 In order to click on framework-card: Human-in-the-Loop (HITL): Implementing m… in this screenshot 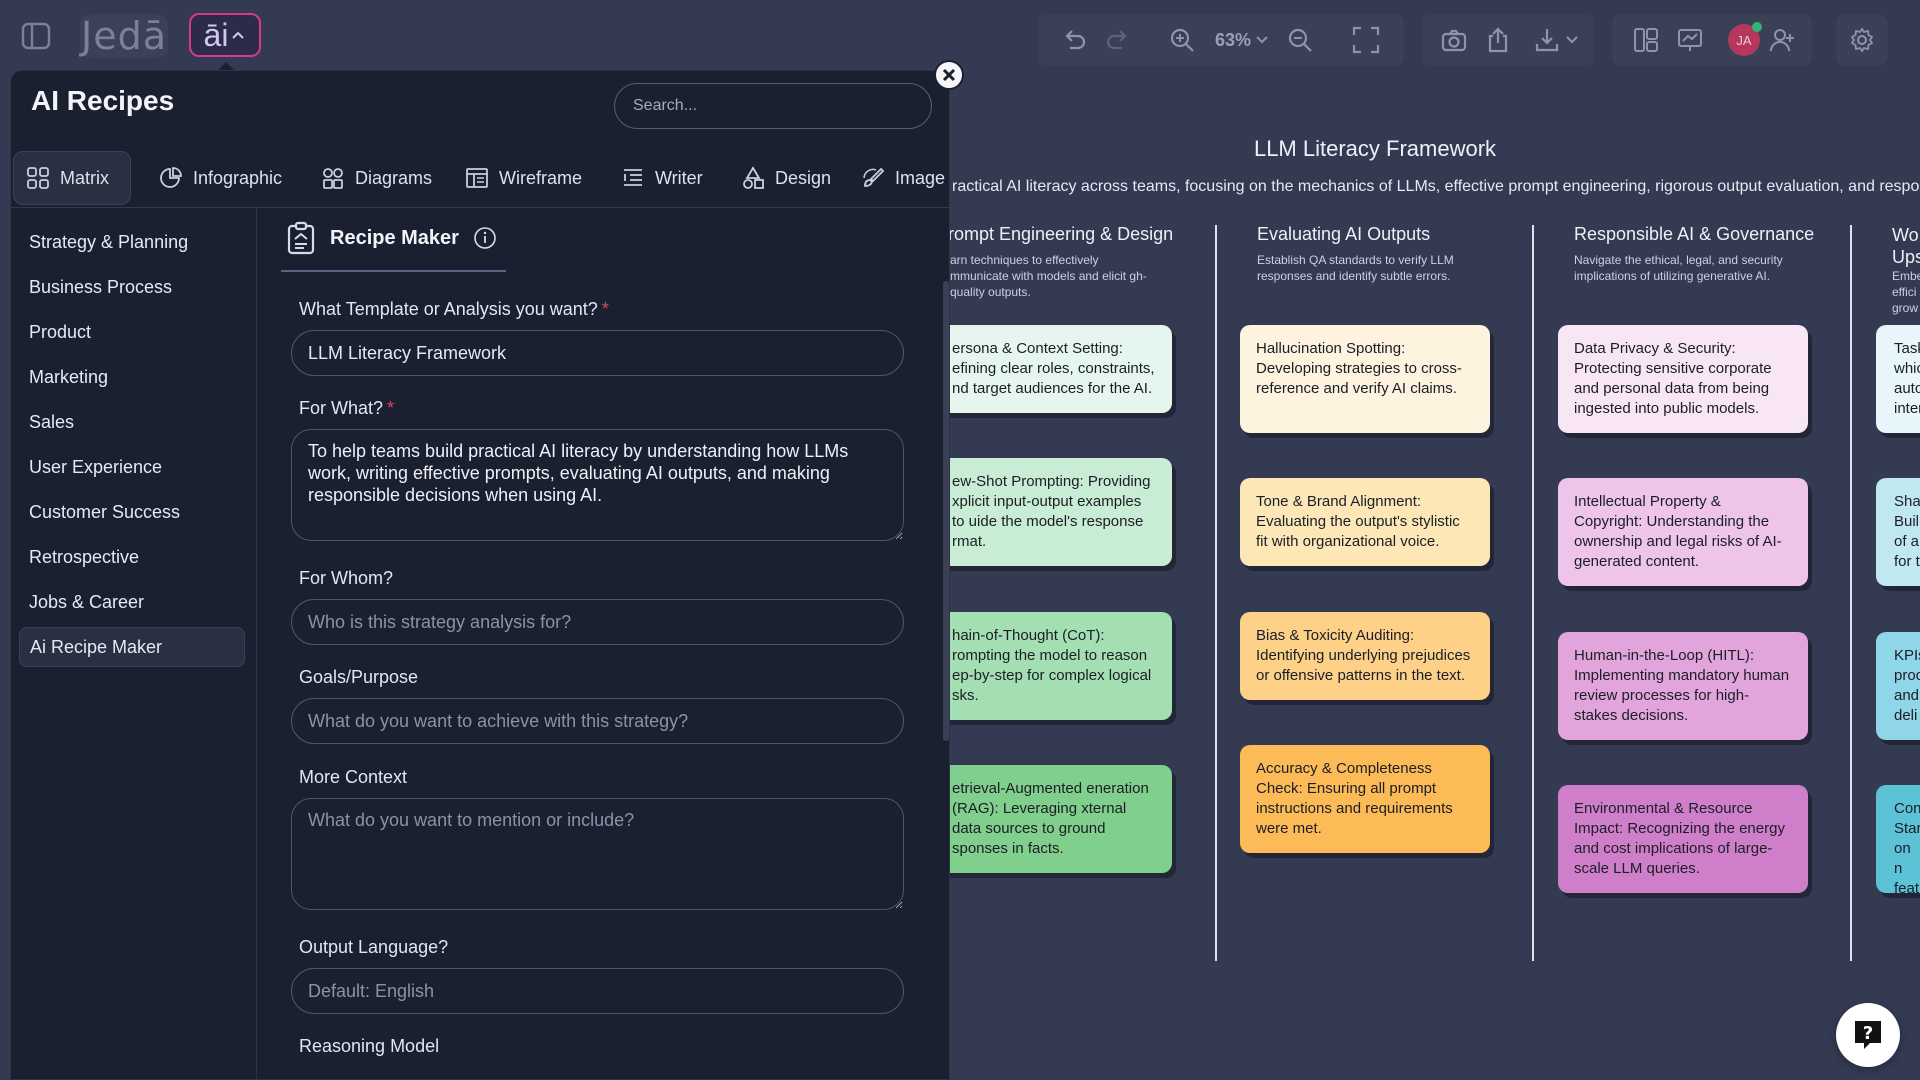, I will do `click(1683, 686)`.